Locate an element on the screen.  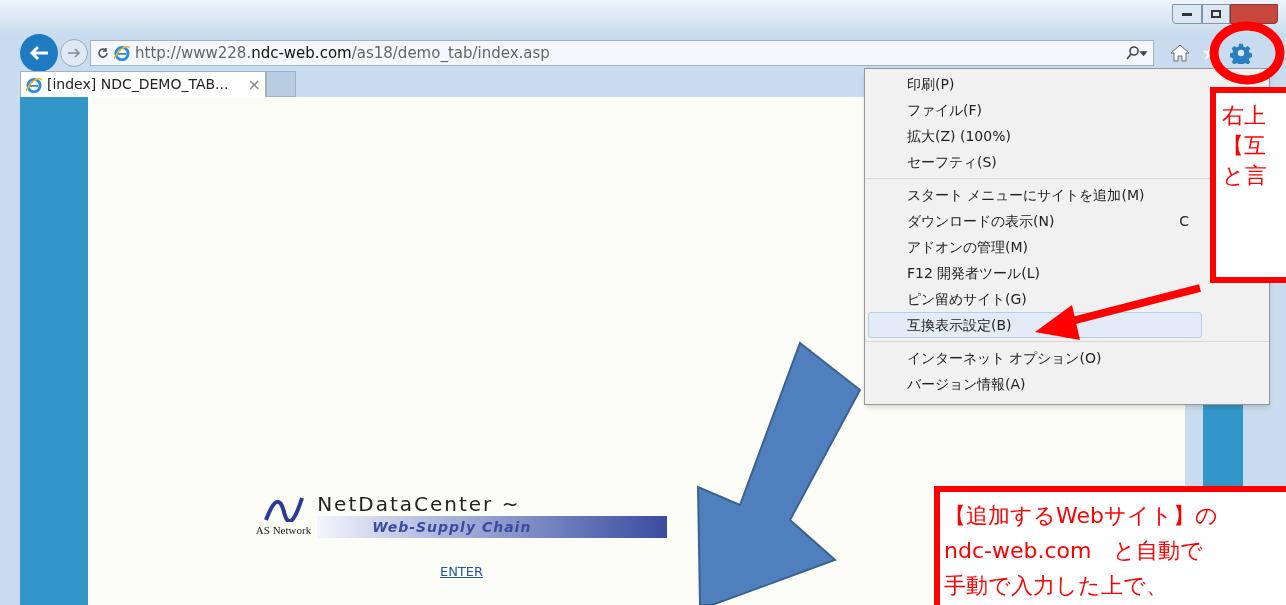
back-button is located at coordinates (39, 53).